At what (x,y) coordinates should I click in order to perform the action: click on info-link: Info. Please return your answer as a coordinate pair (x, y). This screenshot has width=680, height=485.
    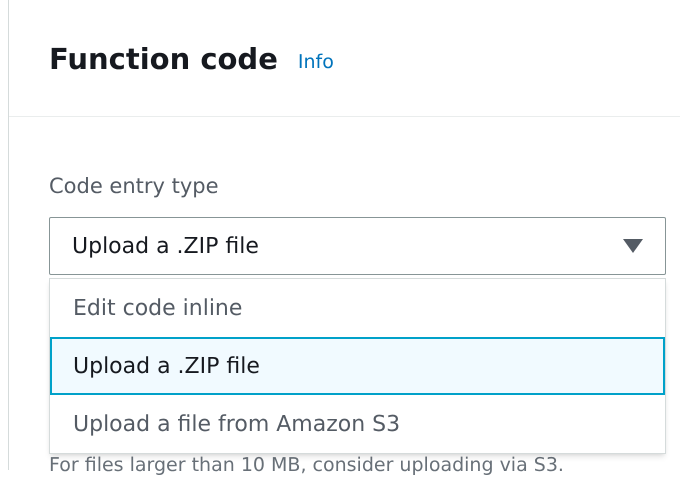
    Looking at the image, I should click on (316, 62).